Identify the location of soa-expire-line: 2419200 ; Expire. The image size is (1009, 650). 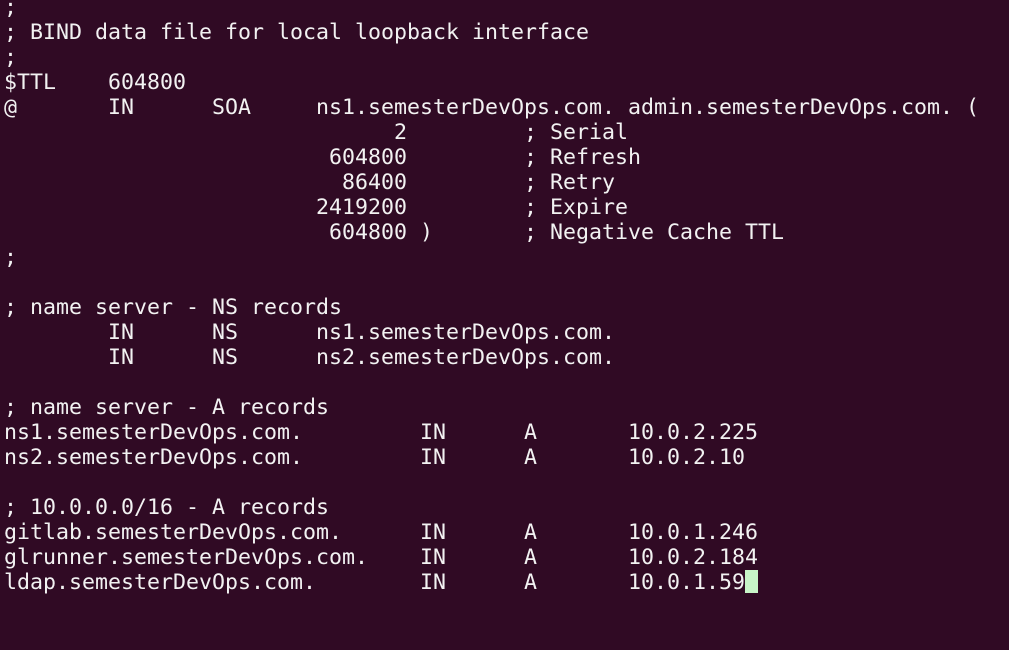
(316, 207).